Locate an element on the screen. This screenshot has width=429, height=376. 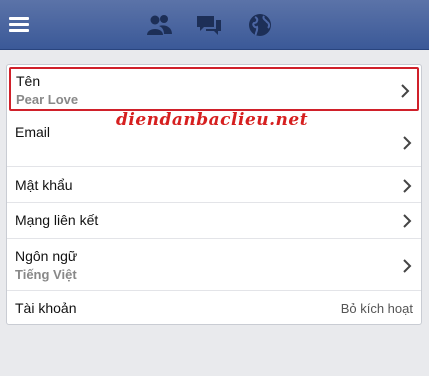
row-label: Mạng liên kết is located at coordinates (57, 220).